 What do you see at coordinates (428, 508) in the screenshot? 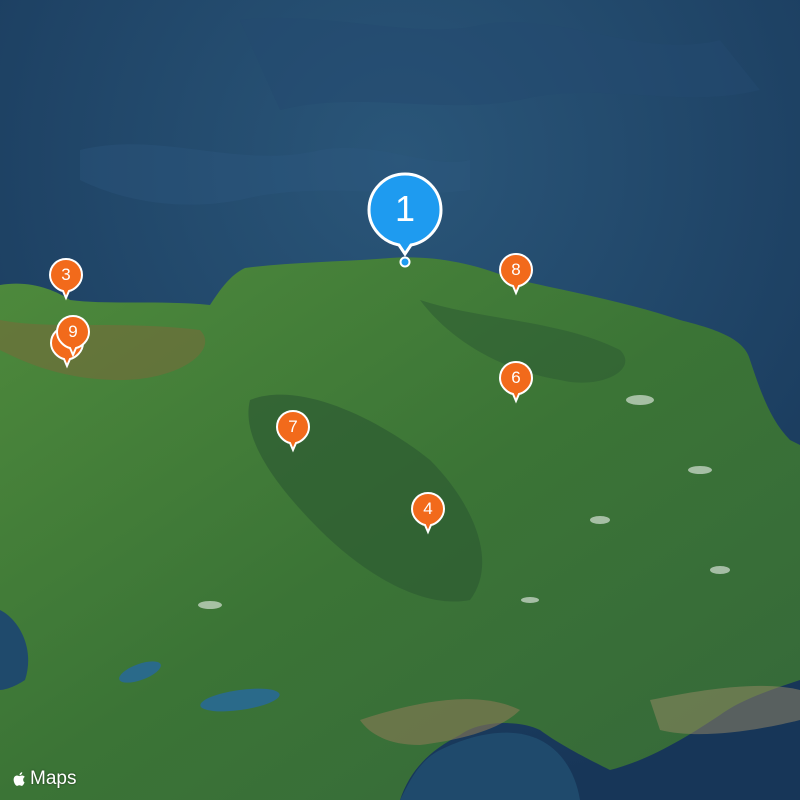
I see `pin-label: 4` at bounding box center [428, 508].